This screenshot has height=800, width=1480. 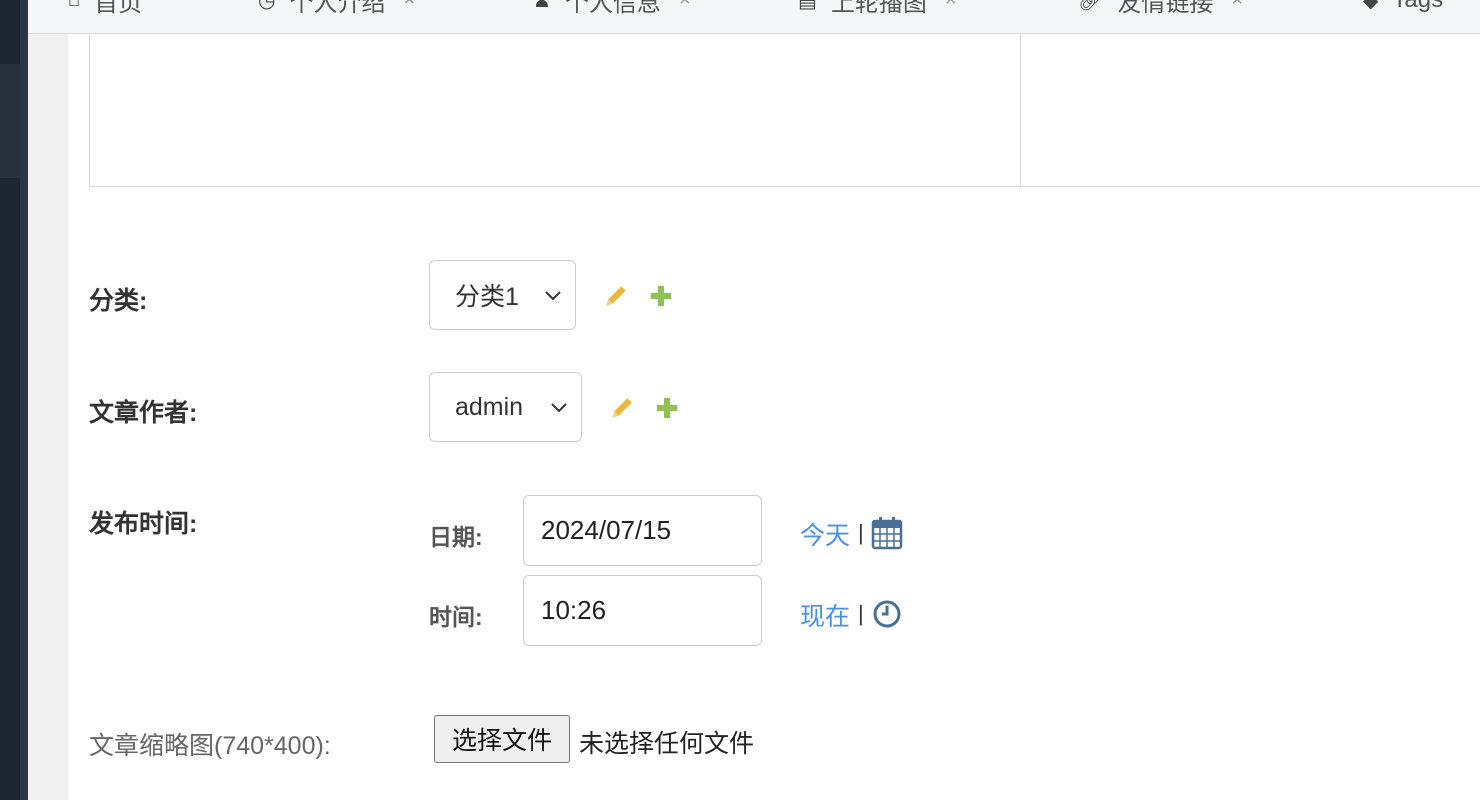 I want to click on time-input-value: 10:26, so click(x=574, y=610).